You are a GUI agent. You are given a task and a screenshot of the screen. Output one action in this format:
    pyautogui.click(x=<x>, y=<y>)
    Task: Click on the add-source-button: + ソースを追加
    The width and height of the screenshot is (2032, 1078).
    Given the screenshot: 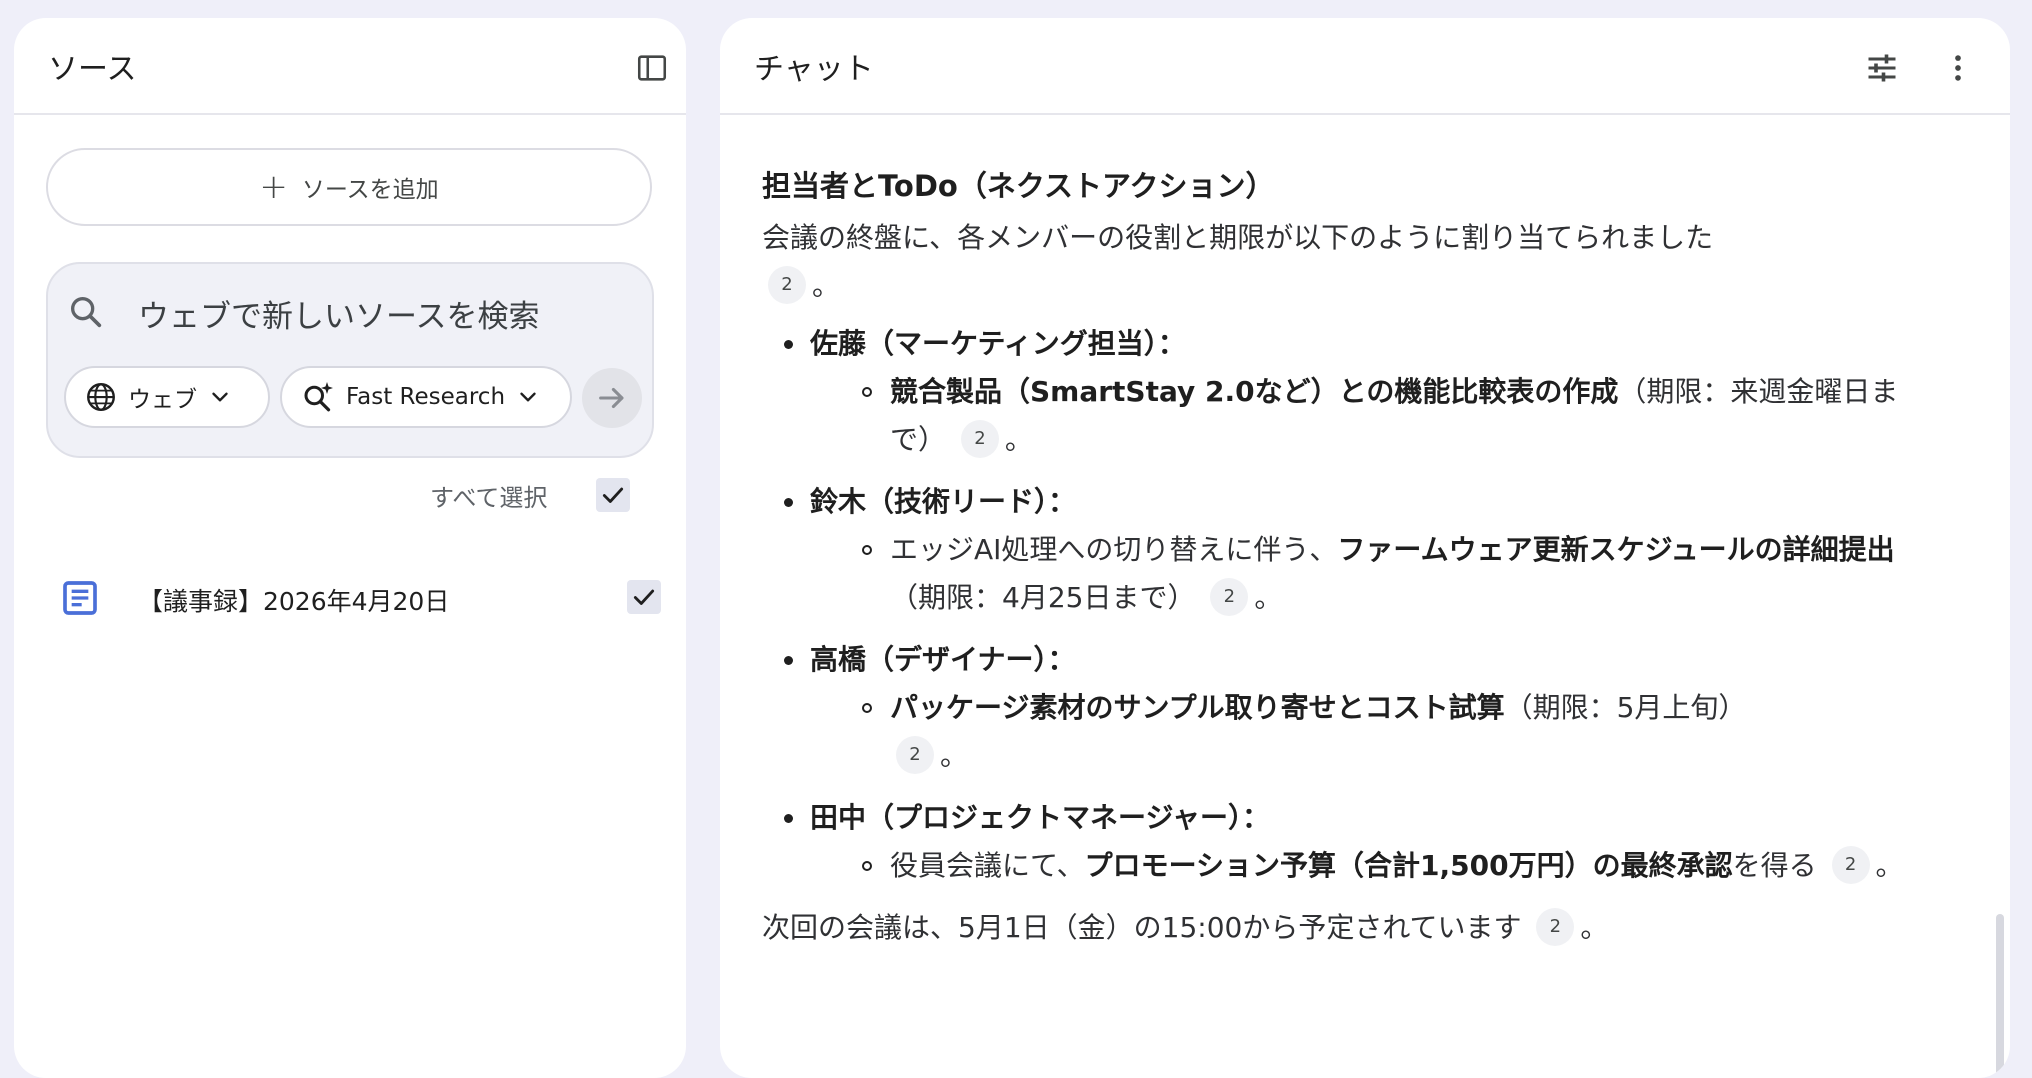 What is the action you would take?
    pyautogui.click(x=349, y=187)
    